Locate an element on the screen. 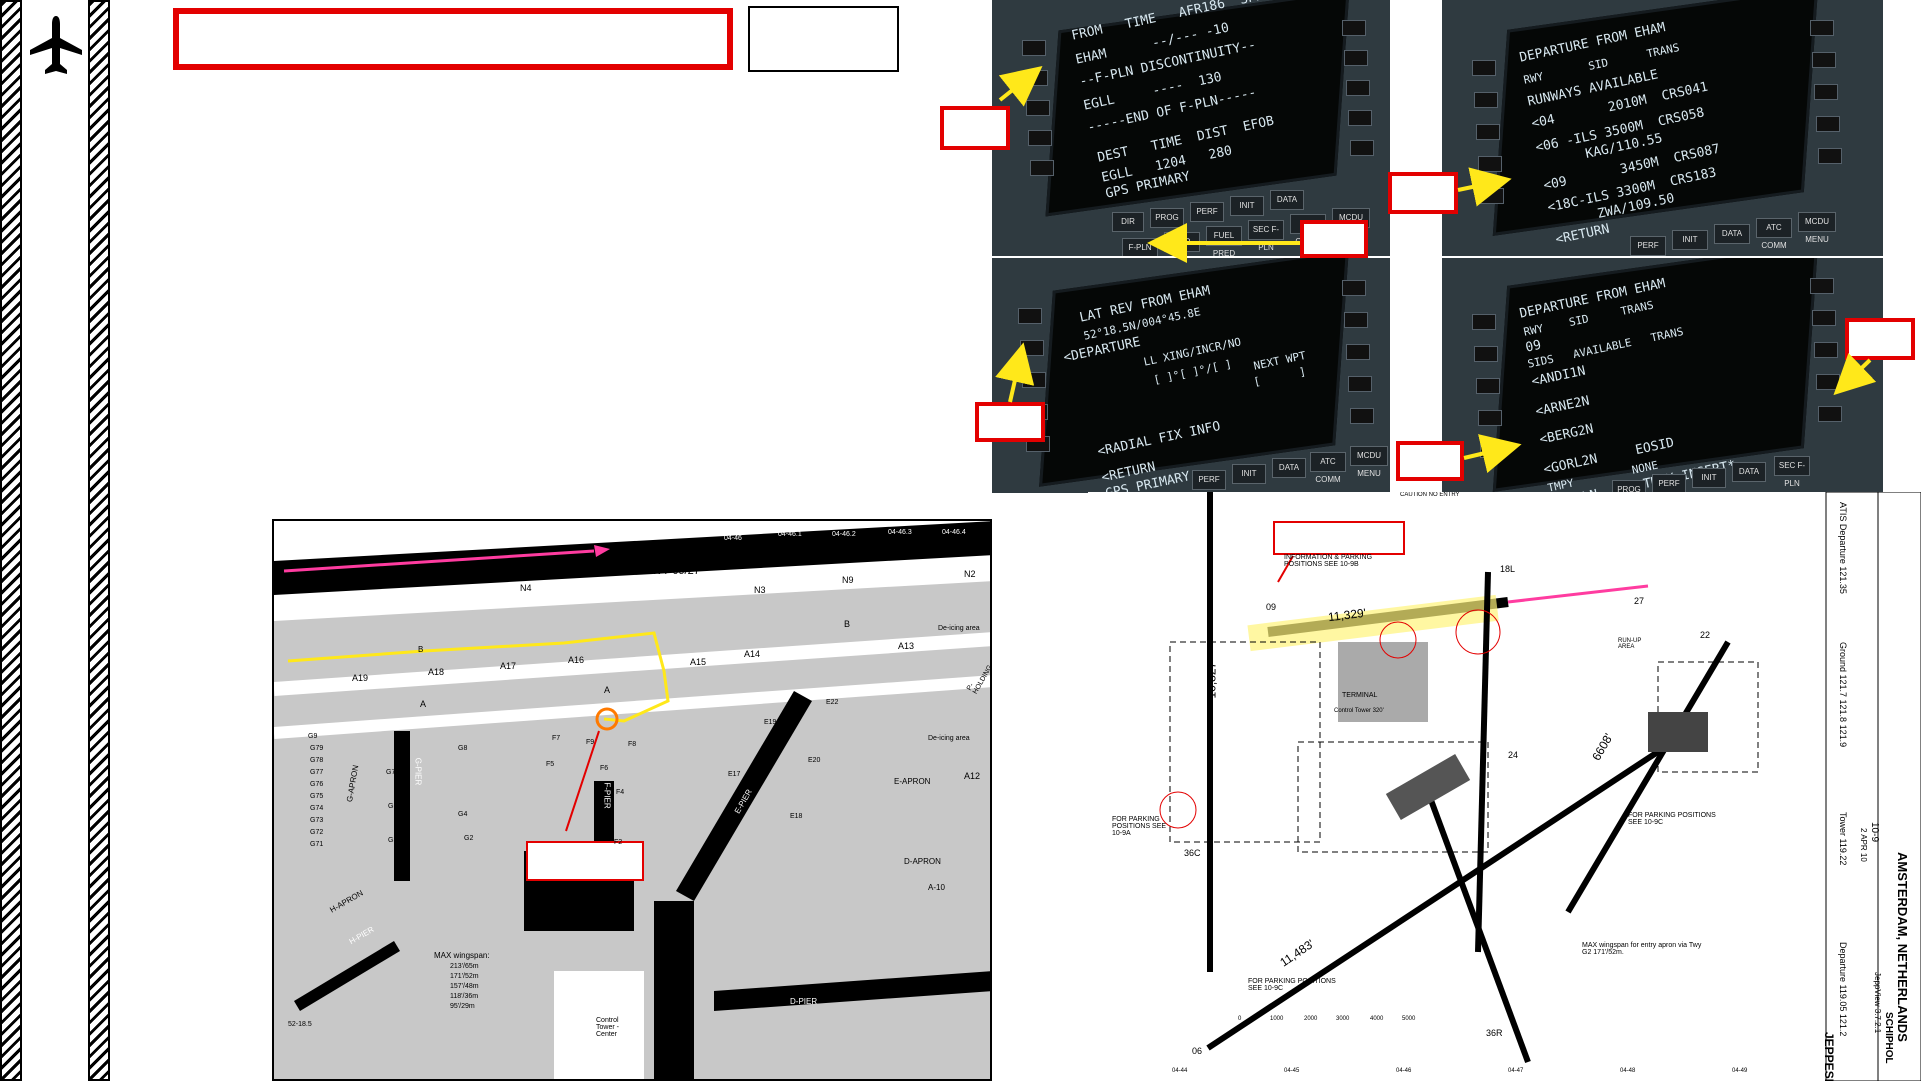 The height and width of the screenshot is (1081, 1921). title-placeholder-box is located at coordinates (453, 39).